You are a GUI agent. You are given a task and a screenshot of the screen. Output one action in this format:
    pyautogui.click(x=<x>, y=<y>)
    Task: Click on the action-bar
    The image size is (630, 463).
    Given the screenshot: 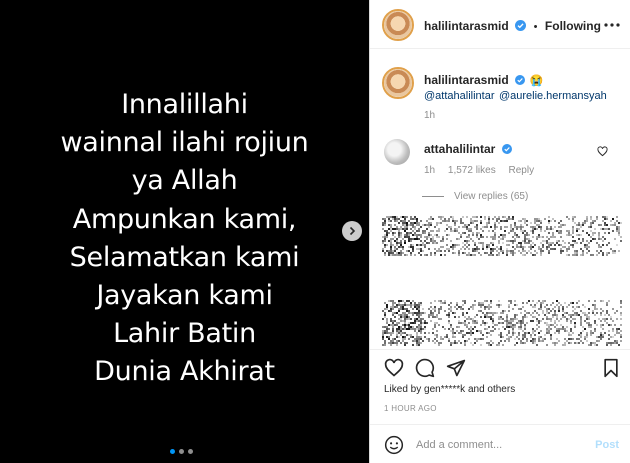 What is the action you would take?
    pyautogui.click(x=500, y=364)
    